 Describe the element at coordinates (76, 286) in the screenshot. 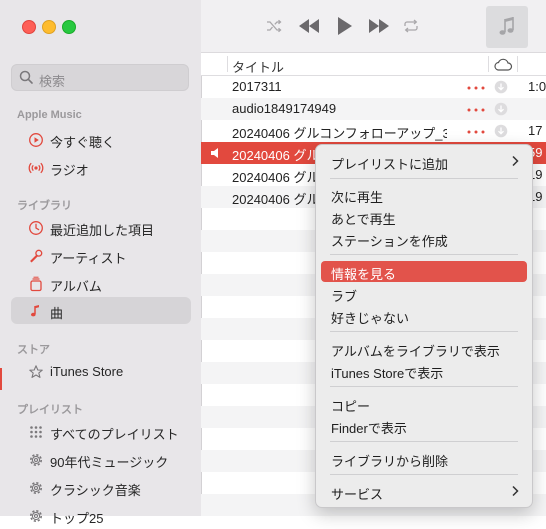

I see `sidebar-item-label: アルバム` at that location.